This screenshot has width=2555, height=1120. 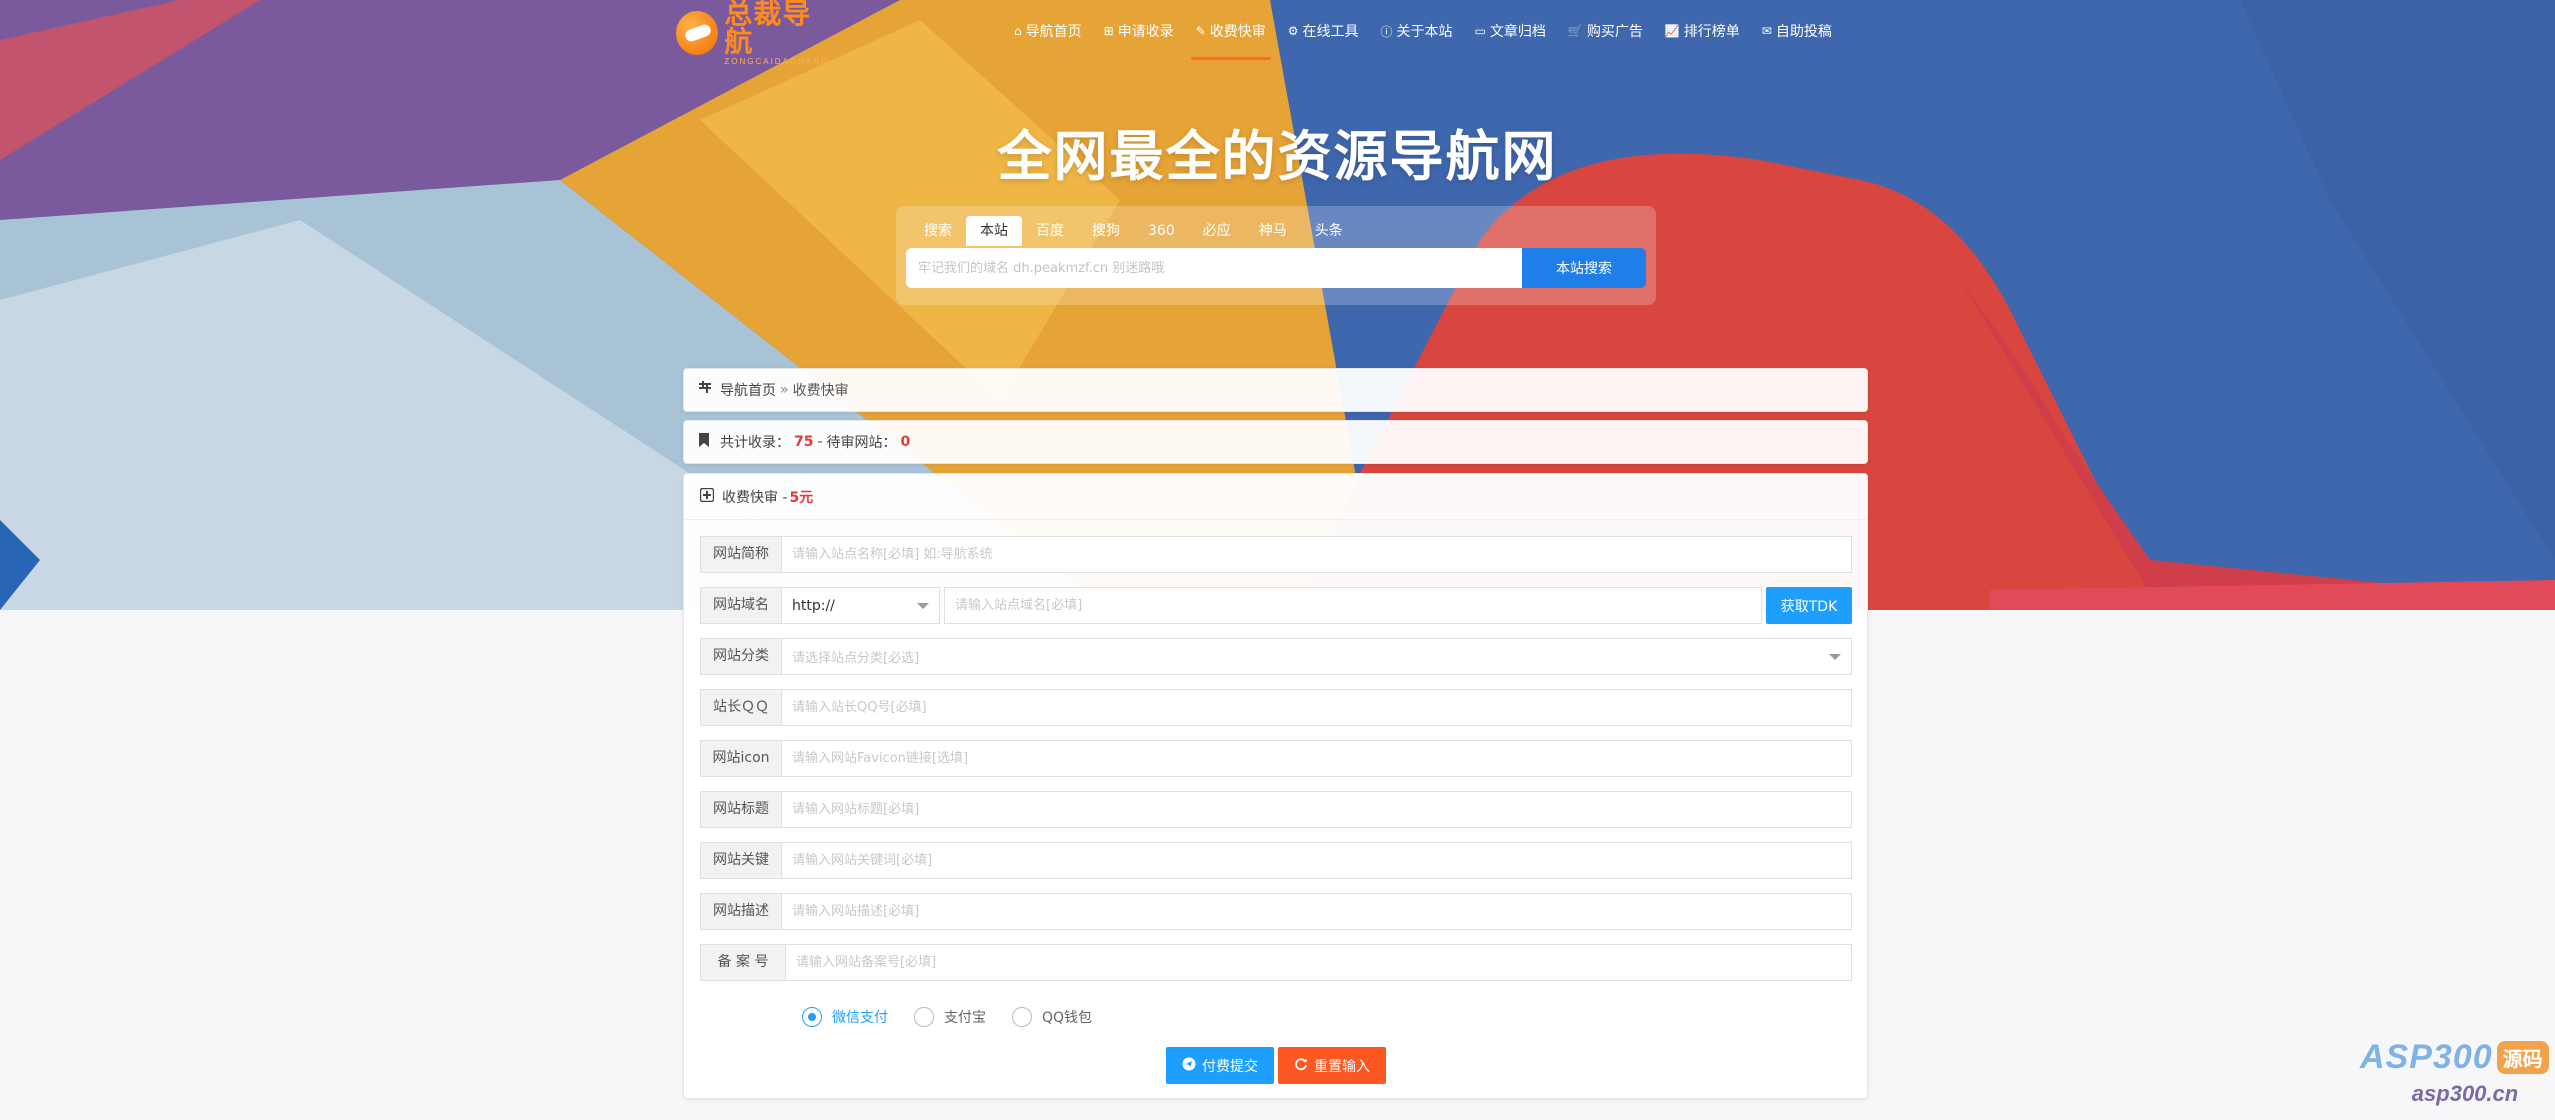 I want to click on category-placeholder: 请选择站点分类[必选], so click(x=856, y=658).